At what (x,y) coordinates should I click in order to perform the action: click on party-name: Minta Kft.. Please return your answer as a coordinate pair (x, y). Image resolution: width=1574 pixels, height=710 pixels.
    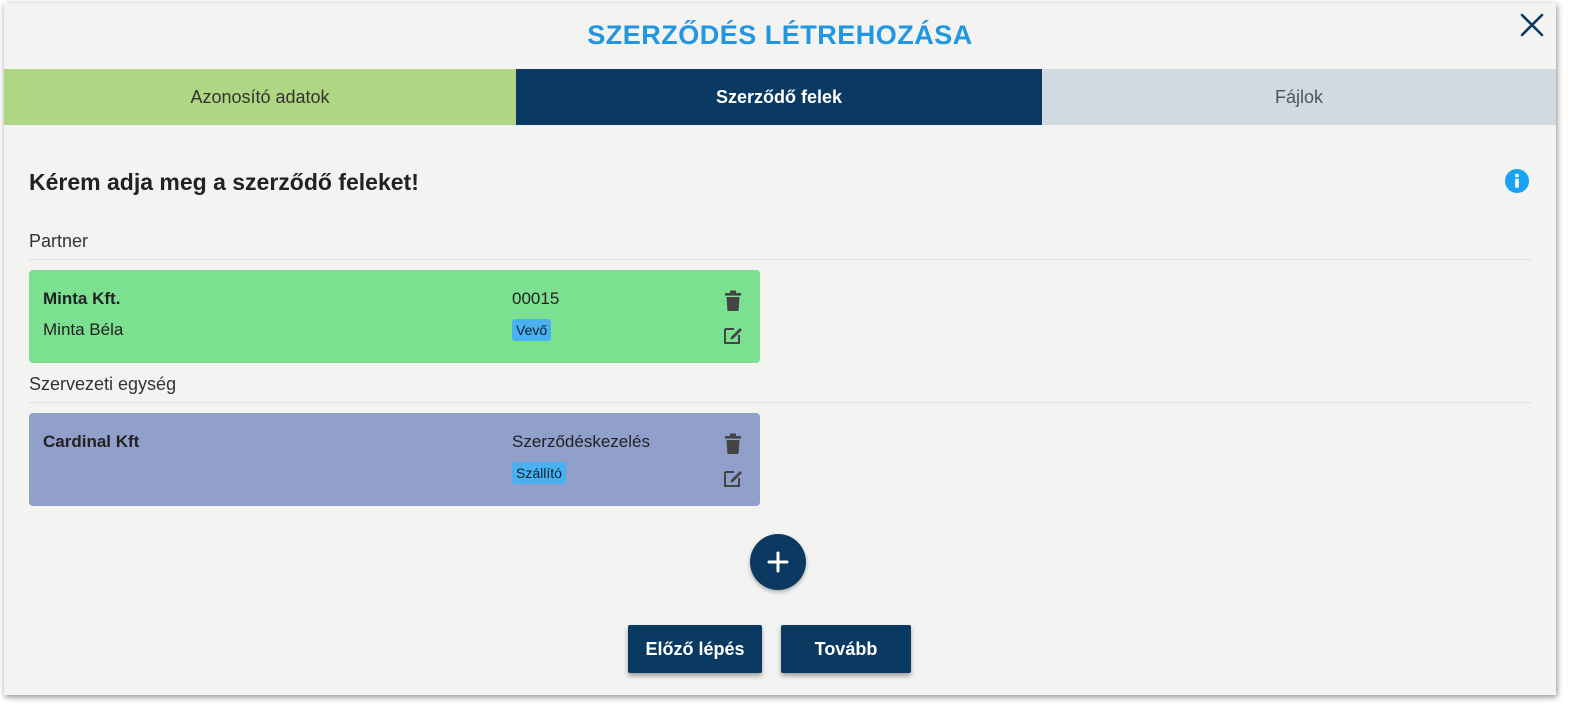
    Looking at the image, I should click on (82, 298).